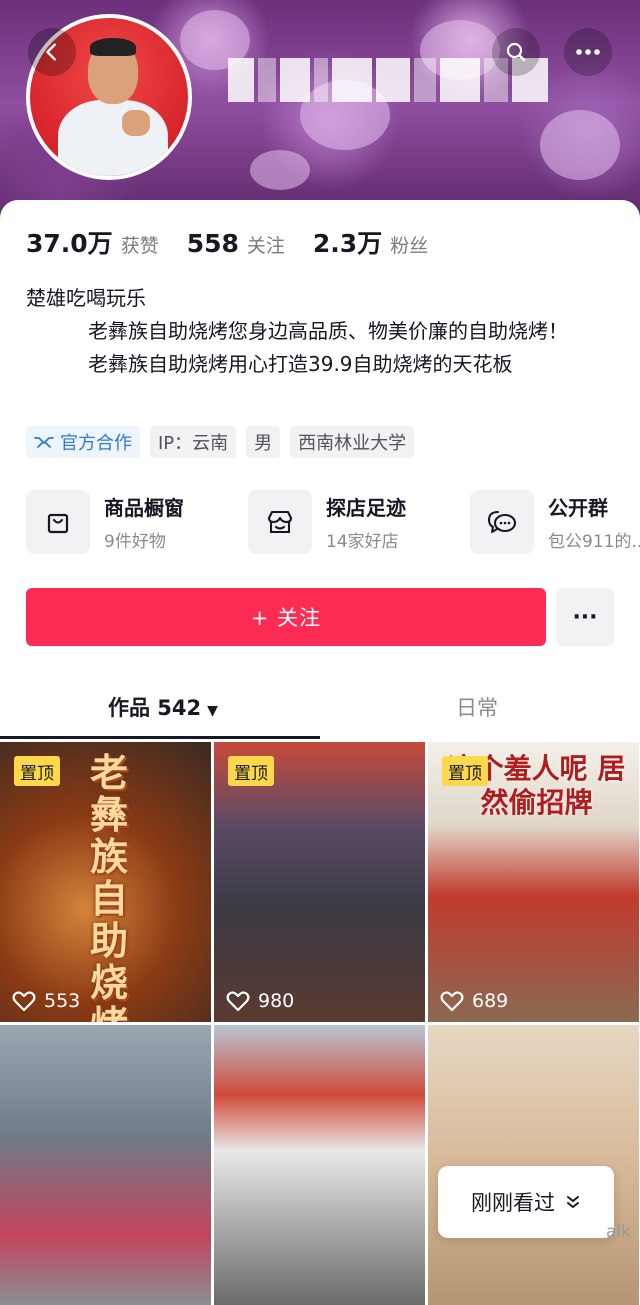  I want to click on ip-location-tag: IP：云南, so click(193, 442).